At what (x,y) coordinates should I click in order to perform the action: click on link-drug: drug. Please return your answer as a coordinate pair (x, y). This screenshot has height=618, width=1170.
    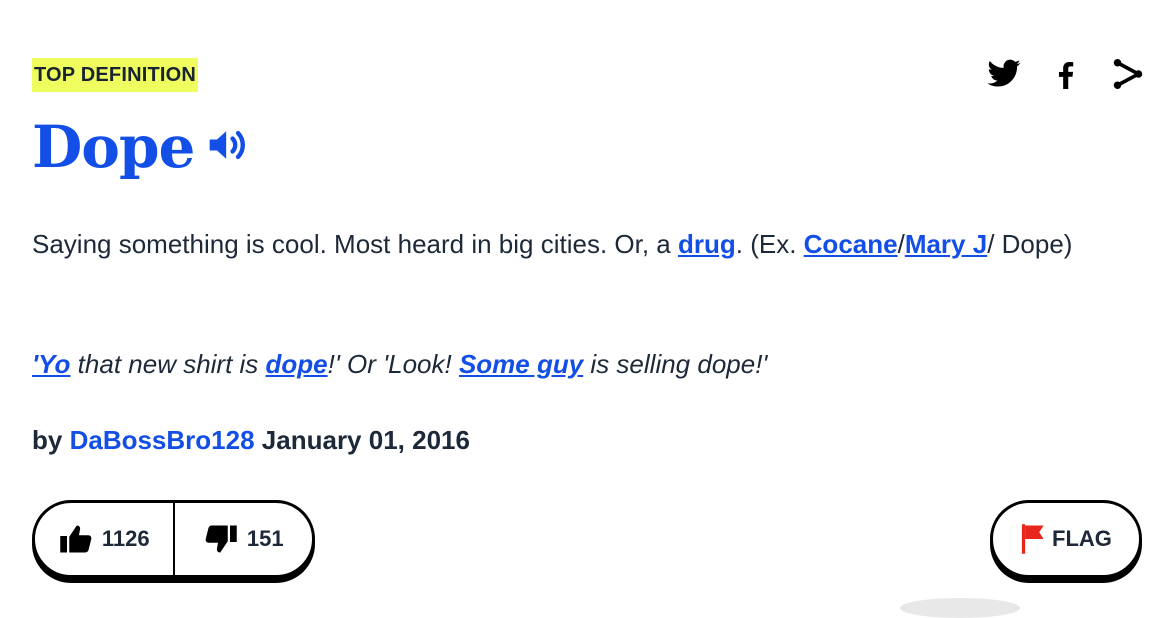
    Looking at the image, I should click on (707, 244).